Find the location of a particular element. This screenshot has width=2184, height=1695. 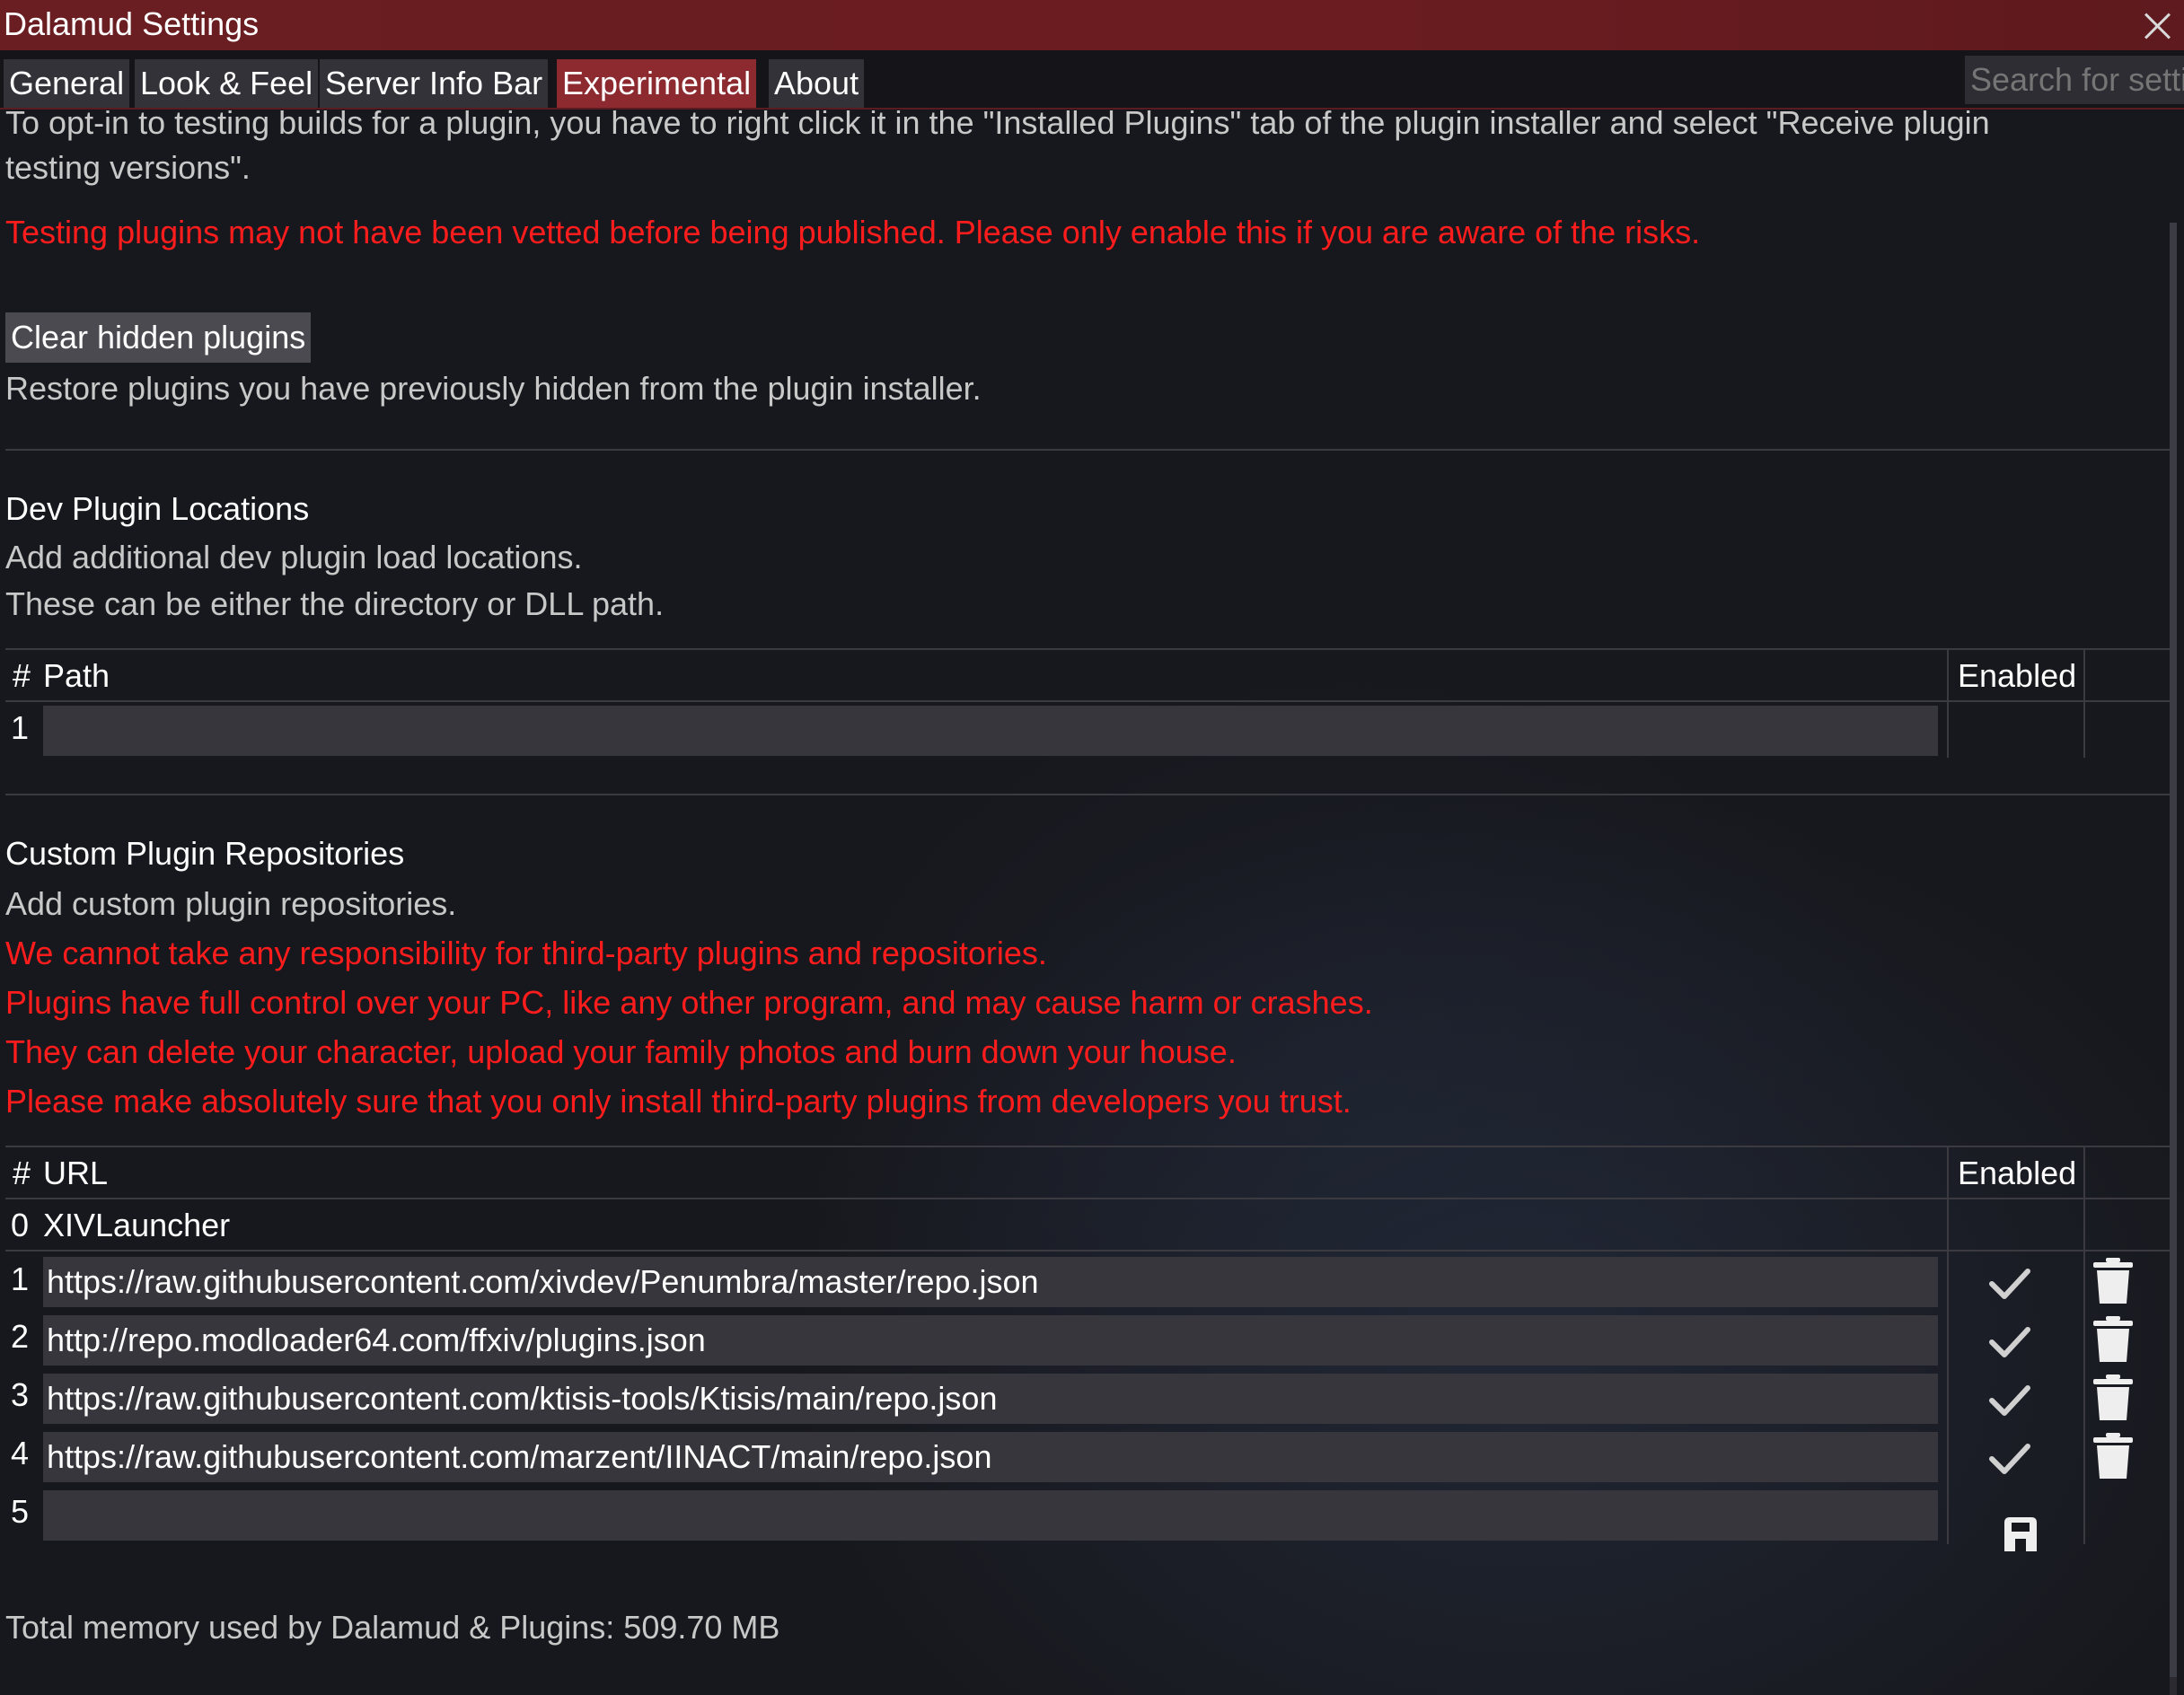

dev-col-number-header: # is located at coordinates (22, 675).